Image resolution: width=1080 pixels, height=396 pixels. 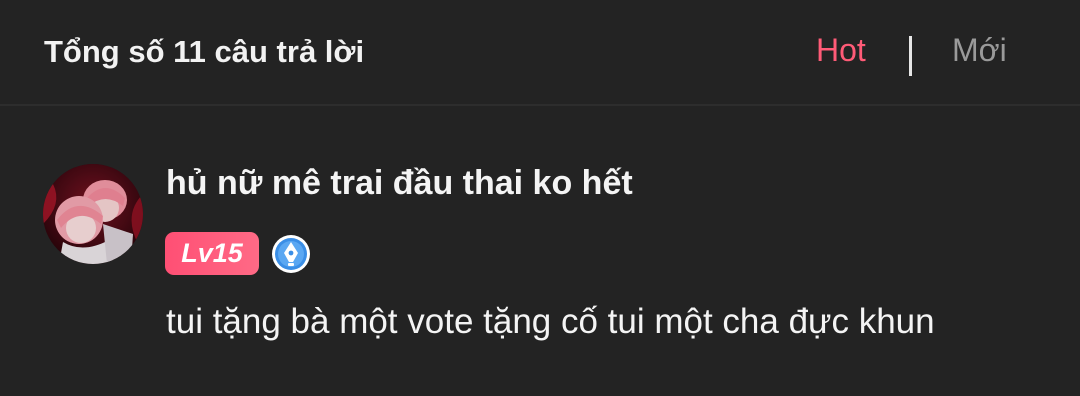 I want to click on level-badge: Lv15, so click(x=212, y=253).